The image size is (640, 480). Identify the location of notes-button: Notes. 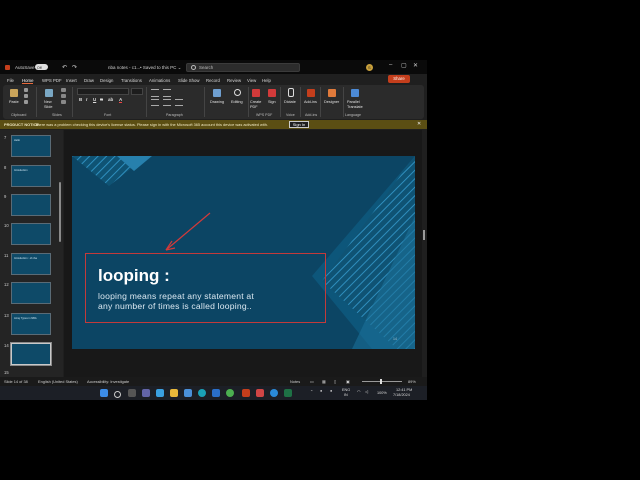
(295, 381).